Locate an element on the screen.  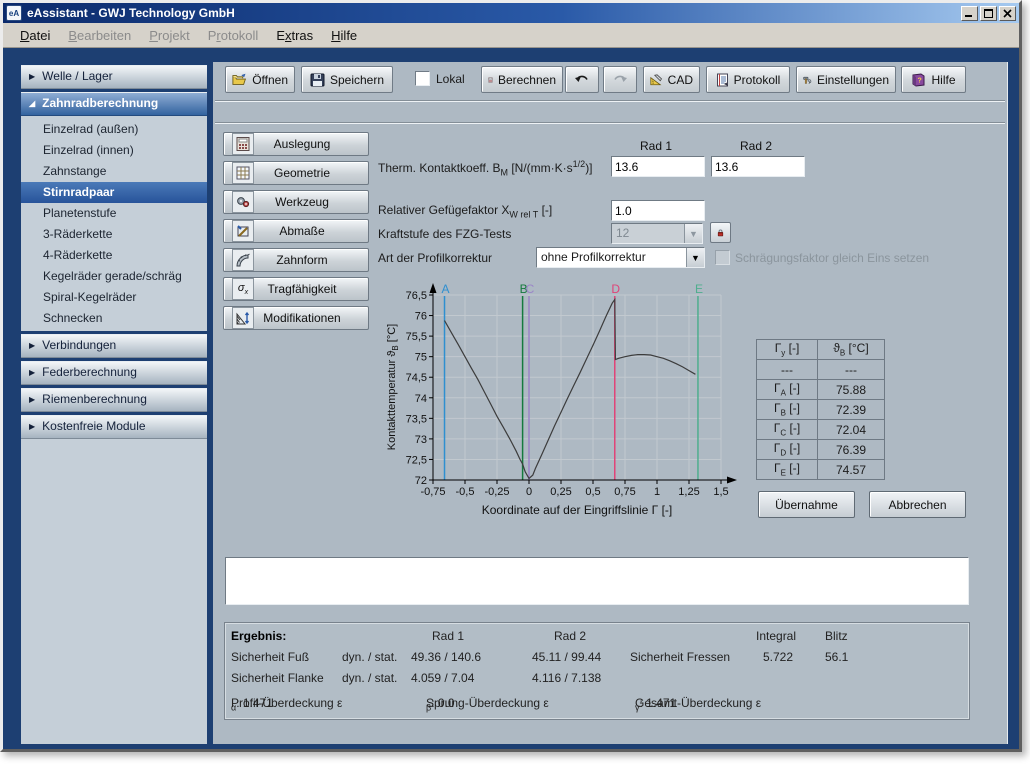
minimize-icon is located at coordinates (968, 15).